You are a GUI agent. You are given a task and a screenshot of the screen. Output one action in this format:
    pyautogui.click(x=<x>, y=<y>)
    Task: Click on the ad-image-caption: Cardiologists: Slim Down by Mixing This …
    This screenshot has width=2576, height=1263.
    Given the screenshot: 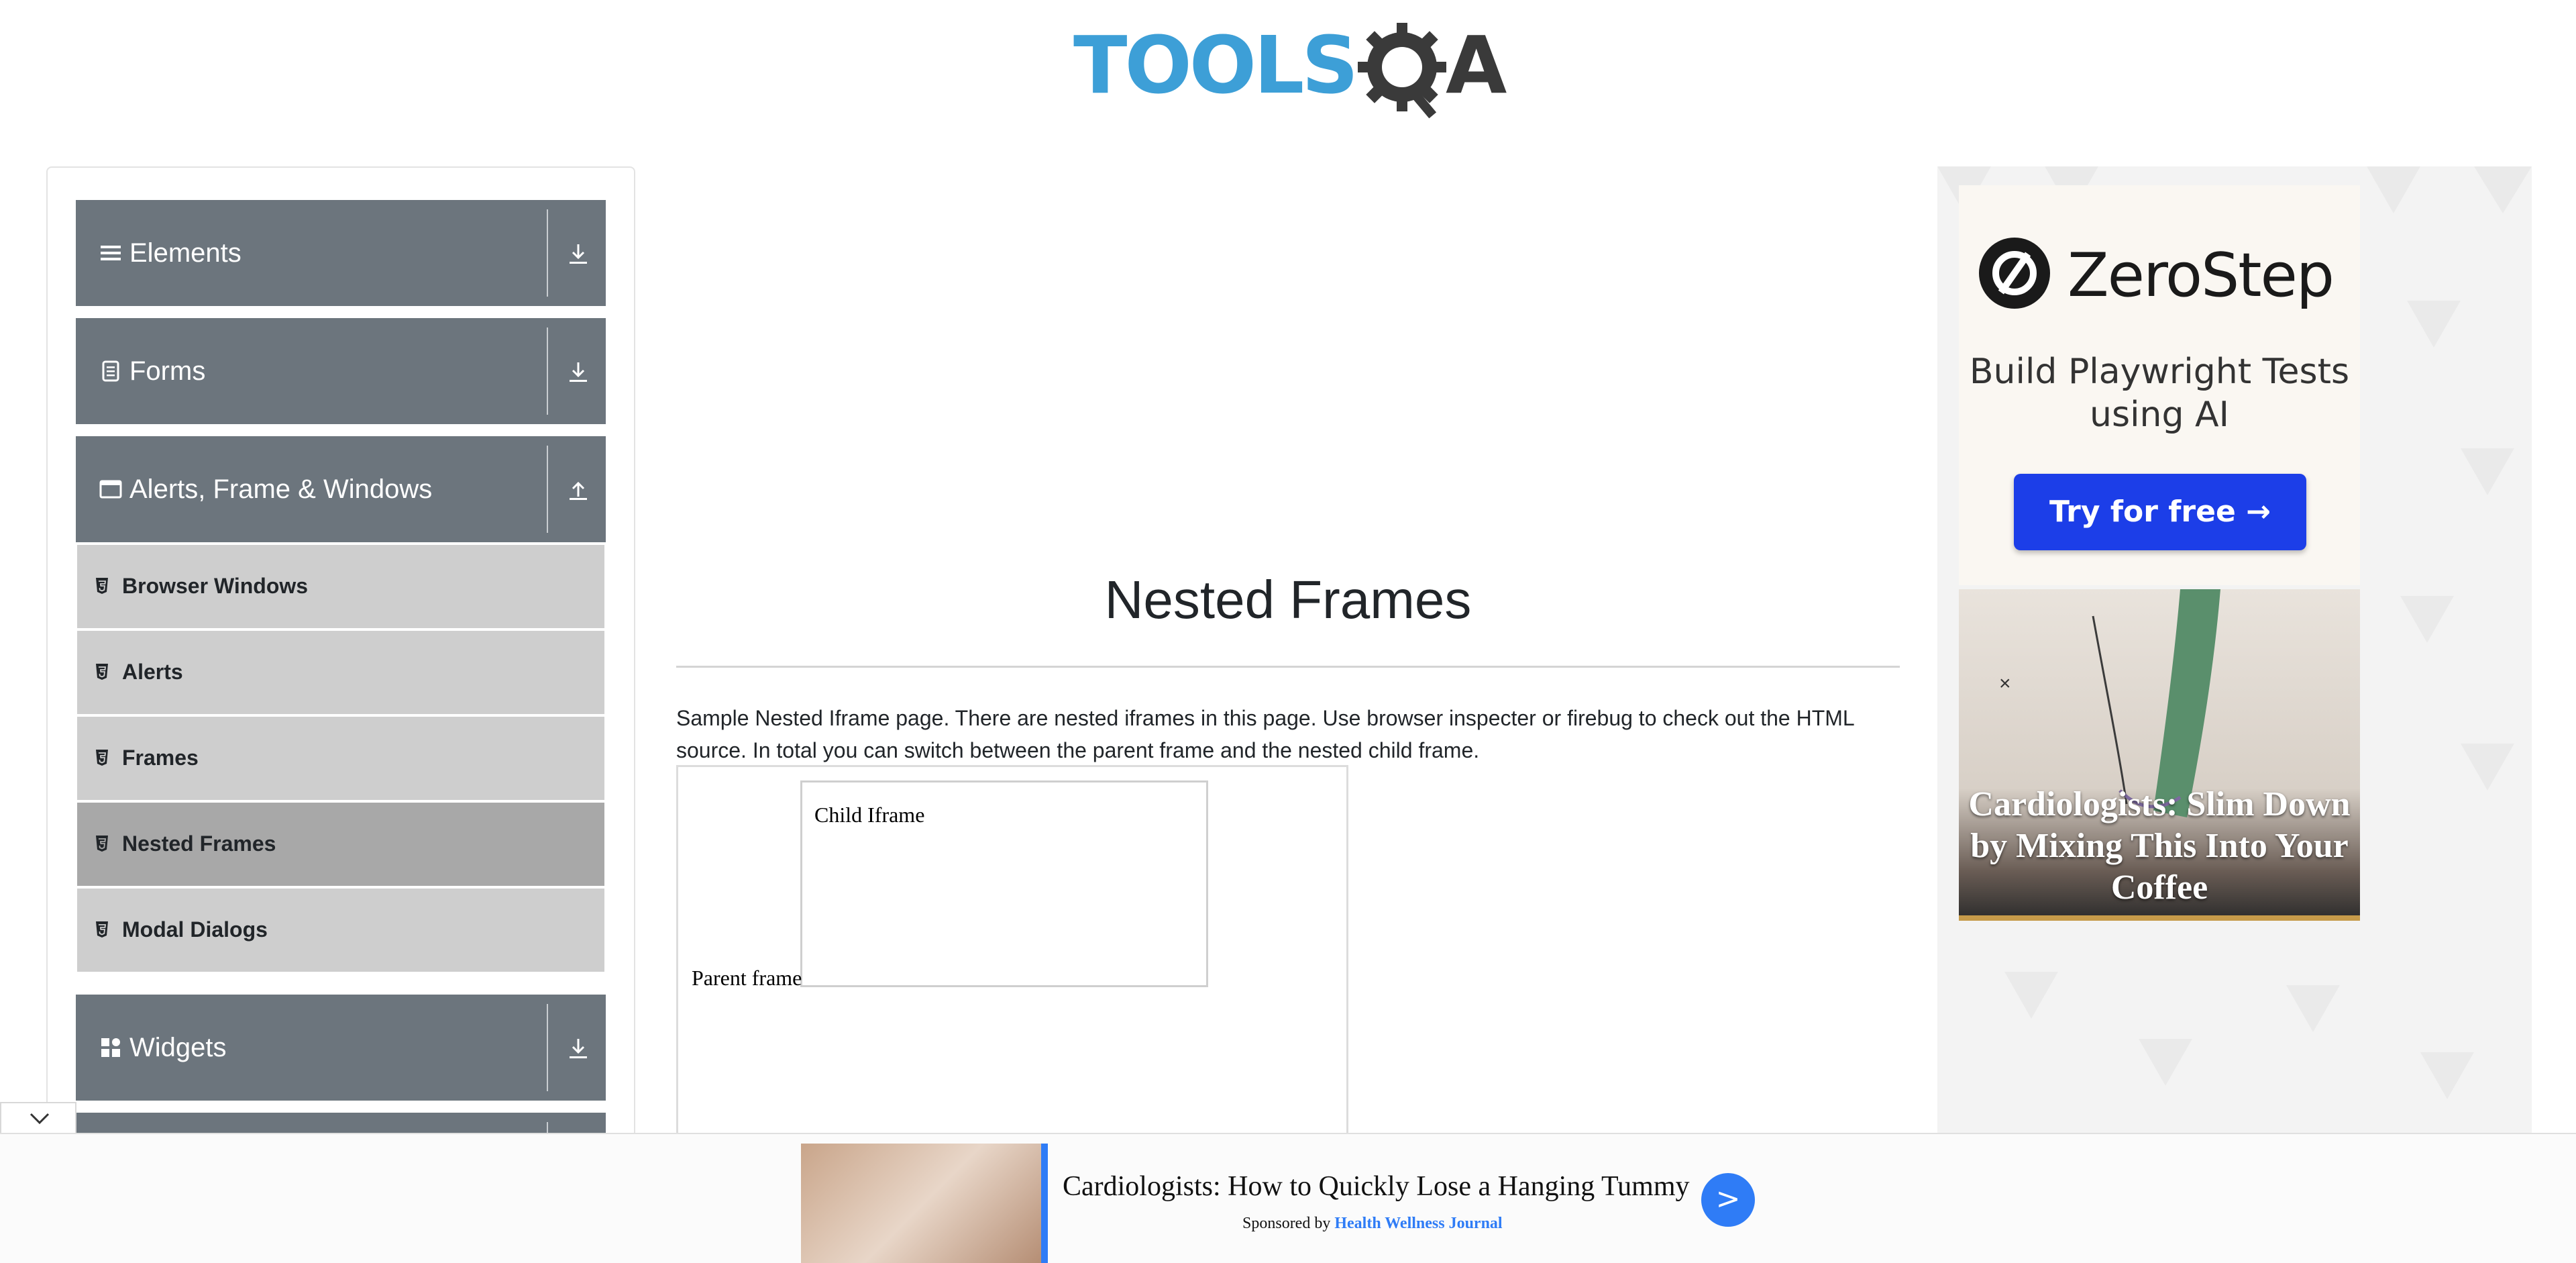 What is the action you would take?
    pyautogui.click(x=2159, y=846)
    